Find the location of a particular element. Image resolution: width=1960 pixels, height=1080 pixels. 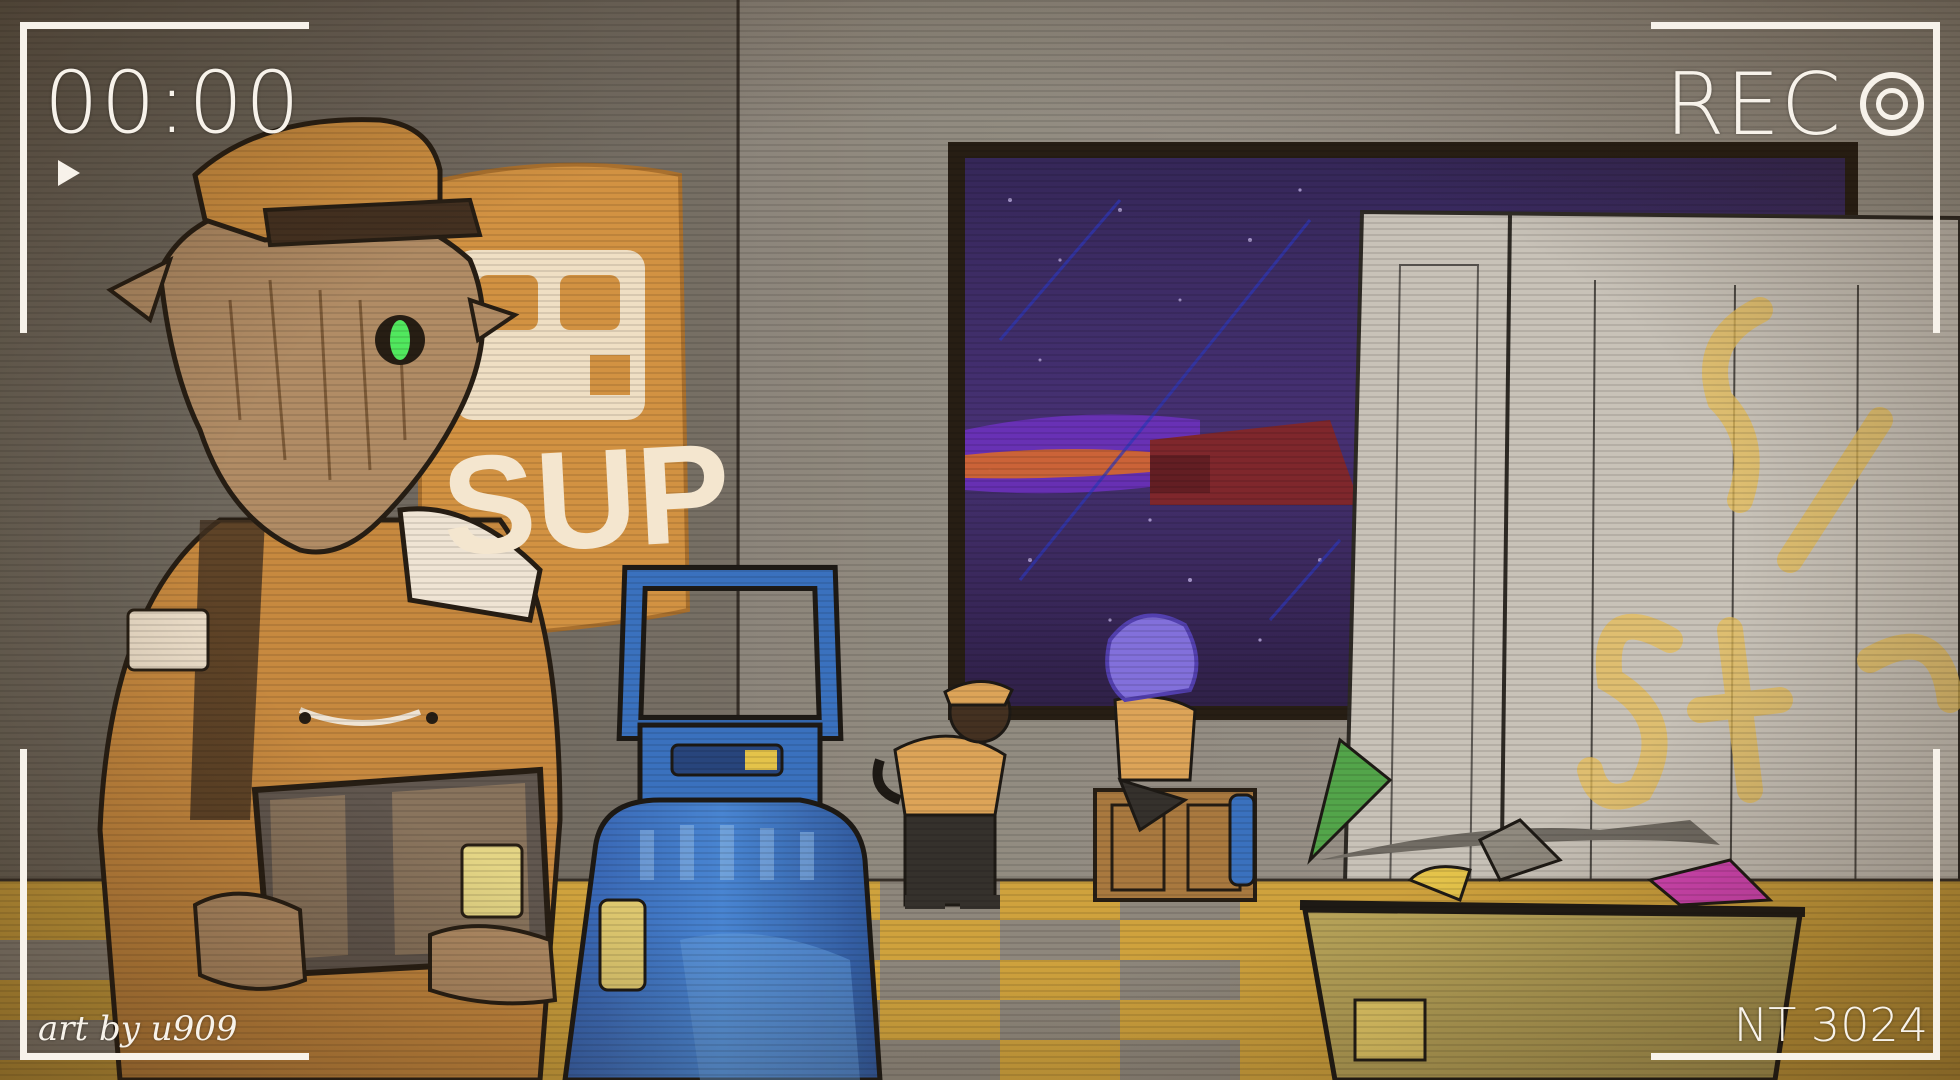

poster-text: SUP is located at coordinates (586, 499).